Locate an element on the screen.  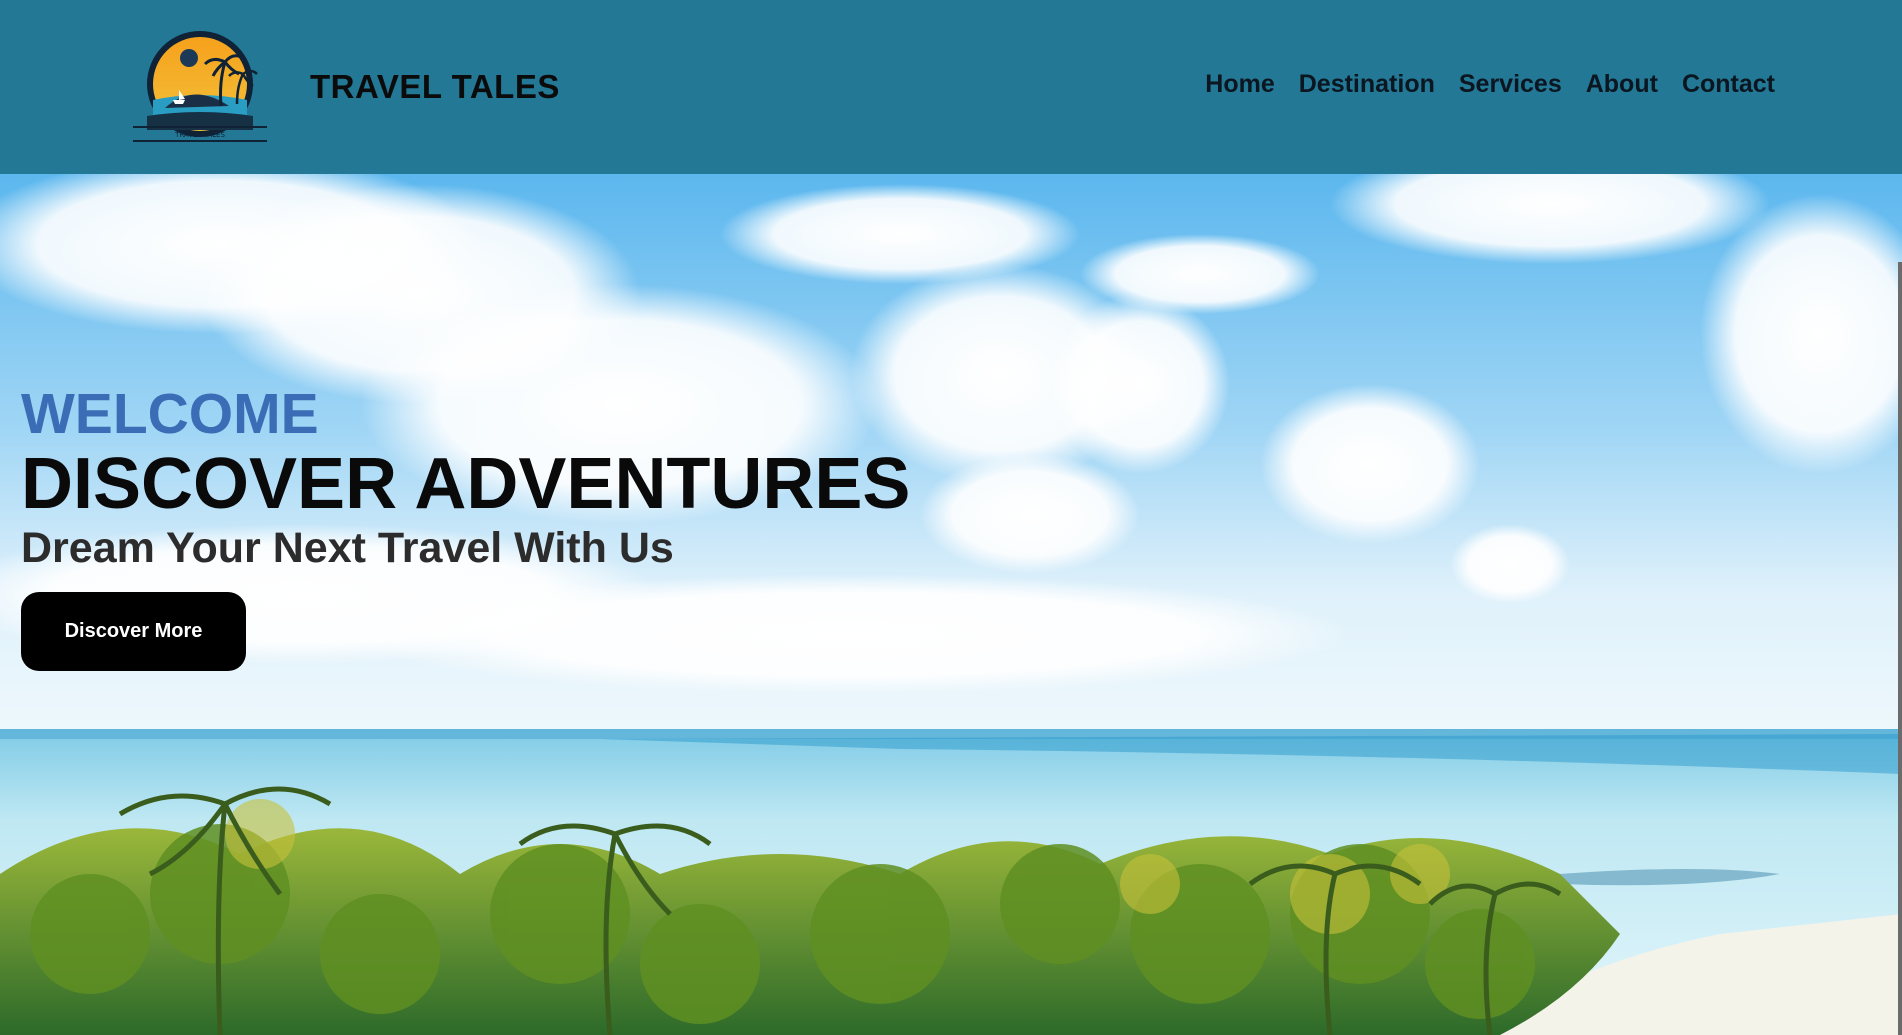
nav-link-services: Services is located at coordinates (1510, 84).